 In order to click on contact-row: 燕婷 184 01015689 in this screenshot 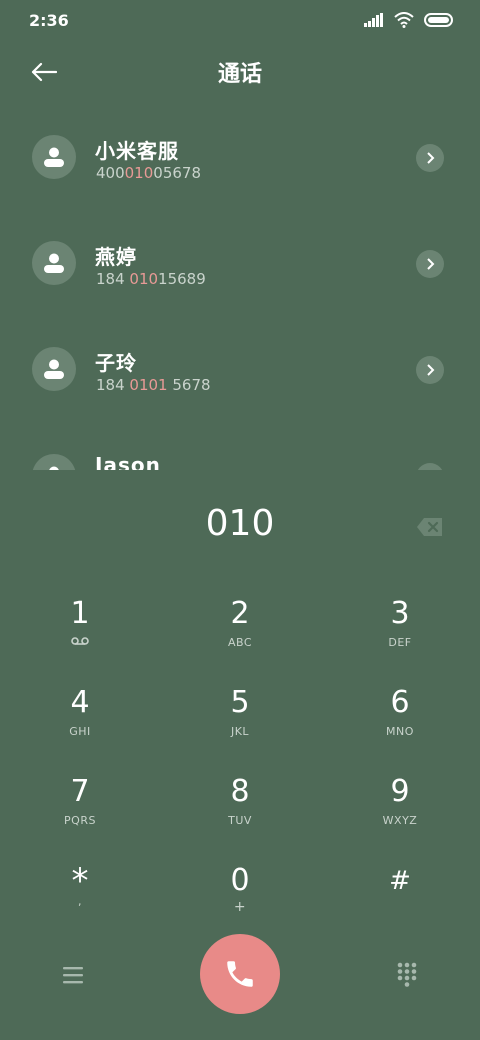, I will do `click(240, 275)`.